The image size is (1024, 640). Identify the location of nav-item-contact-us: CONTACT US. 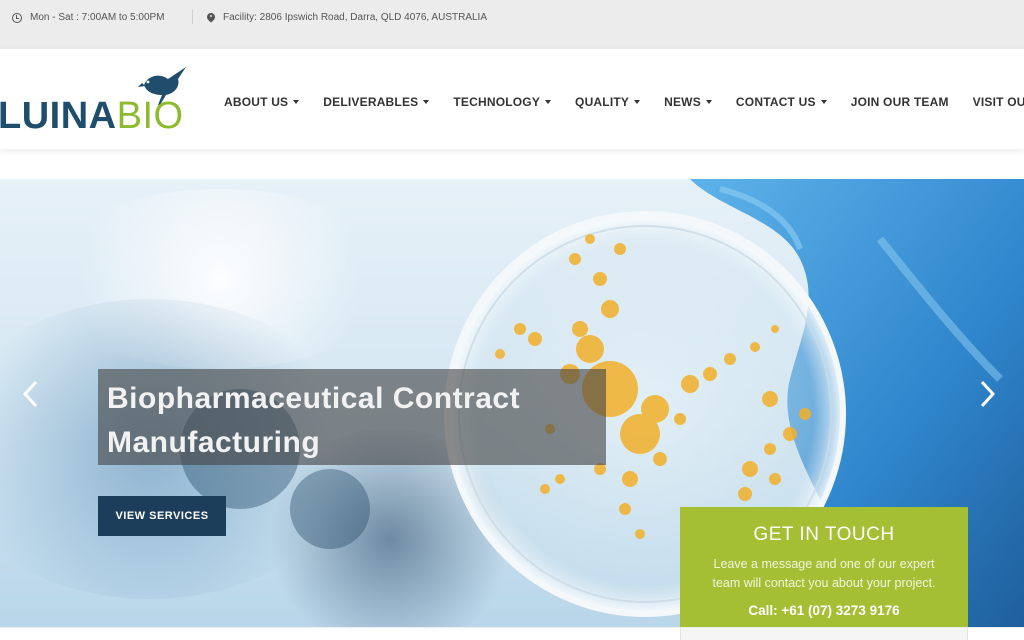
(781, 102).